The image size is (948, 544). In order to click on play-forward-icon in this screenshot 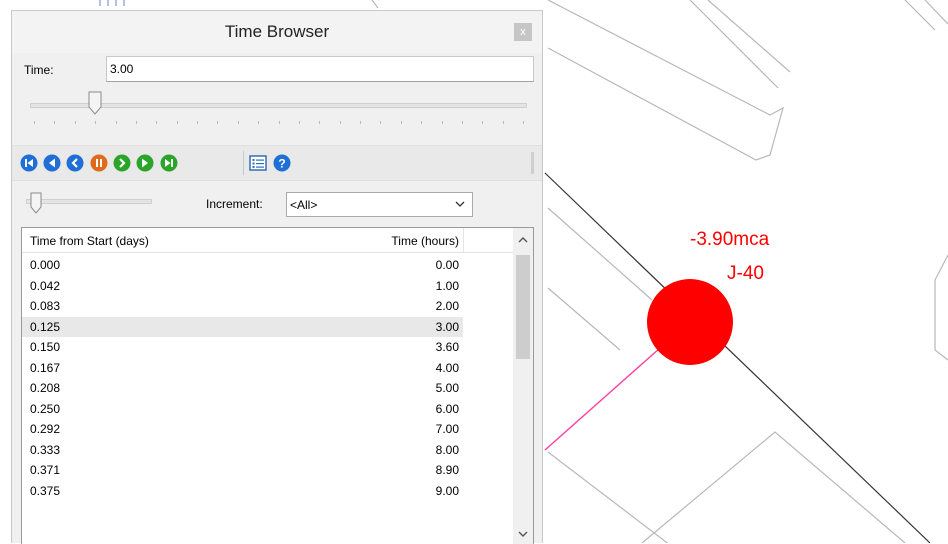, I will do `click(122, 163)`.